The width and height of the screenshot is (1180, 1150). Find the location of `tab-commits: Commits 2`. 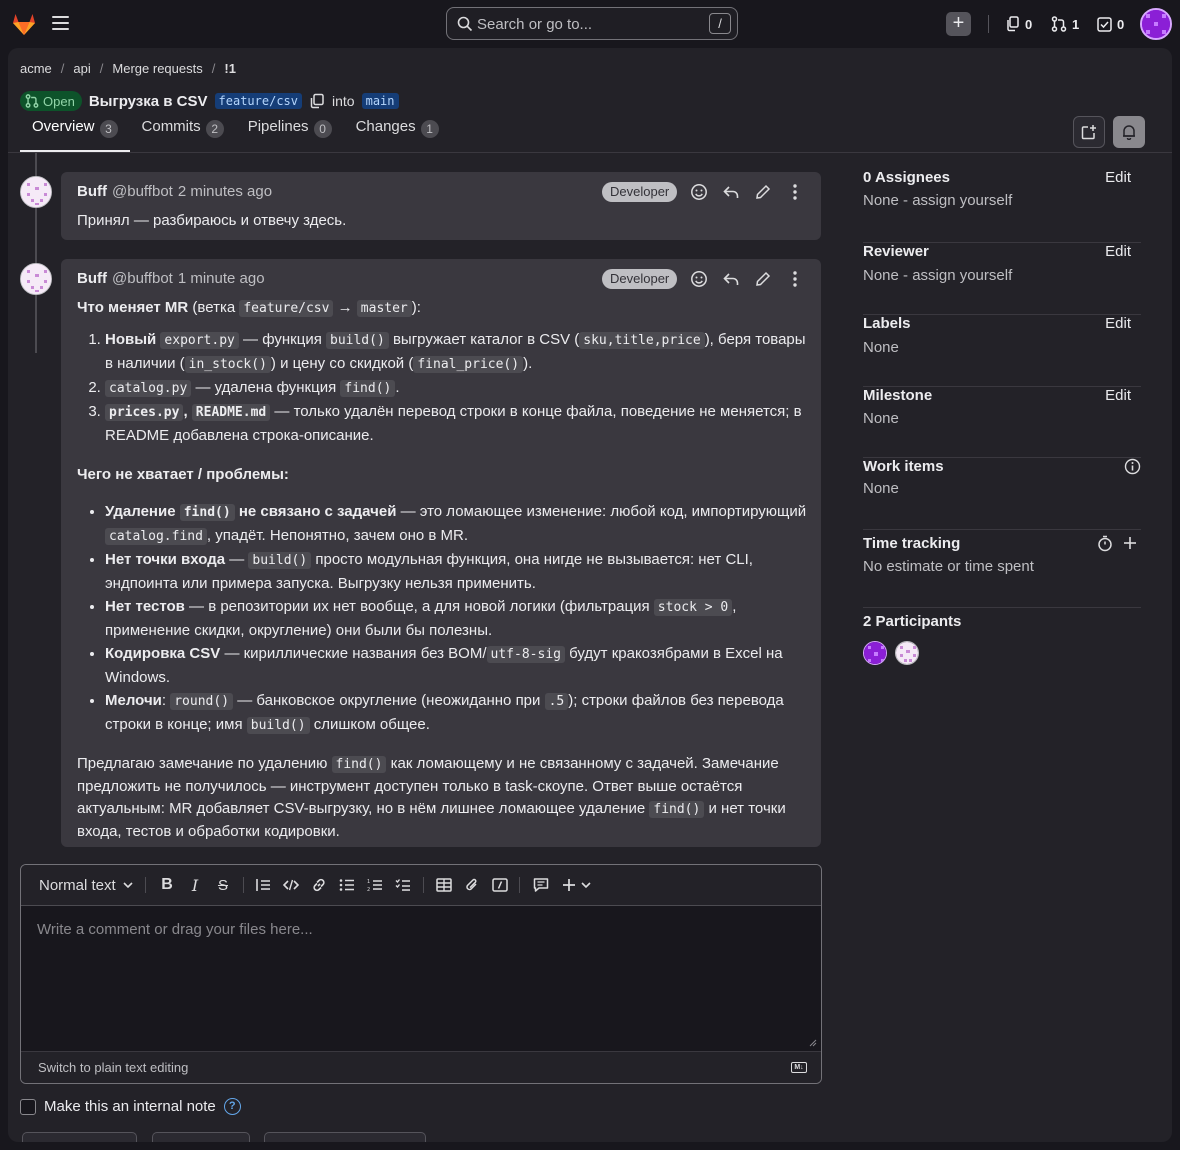

tab-commits: Commits 2 is located at coordinates (183, 135).